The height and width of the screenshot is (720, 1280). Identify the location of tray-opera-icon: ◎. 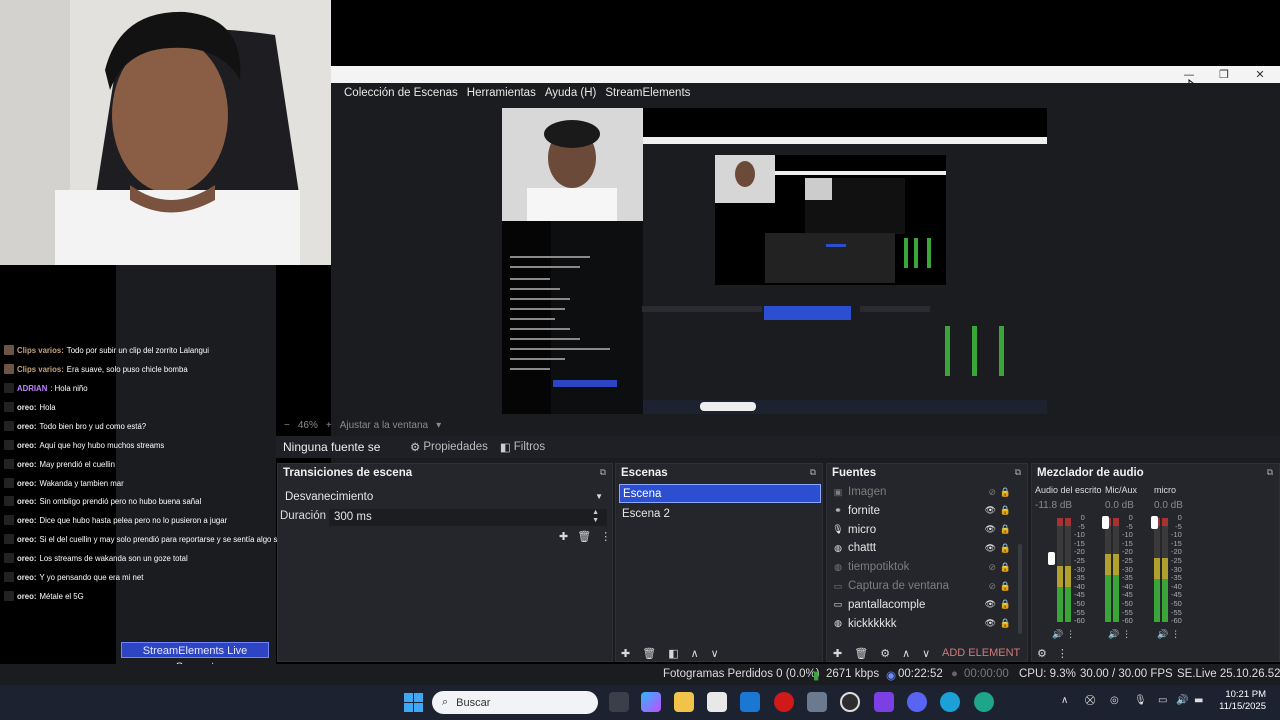
(1114, 700).